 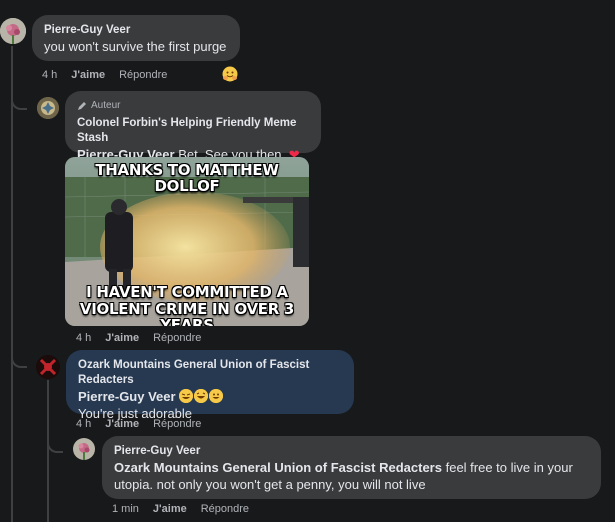 What do you see at coordinates (201, 396) in the screenshot?
I see `laughing-icon` at bounding box center [201, 396].